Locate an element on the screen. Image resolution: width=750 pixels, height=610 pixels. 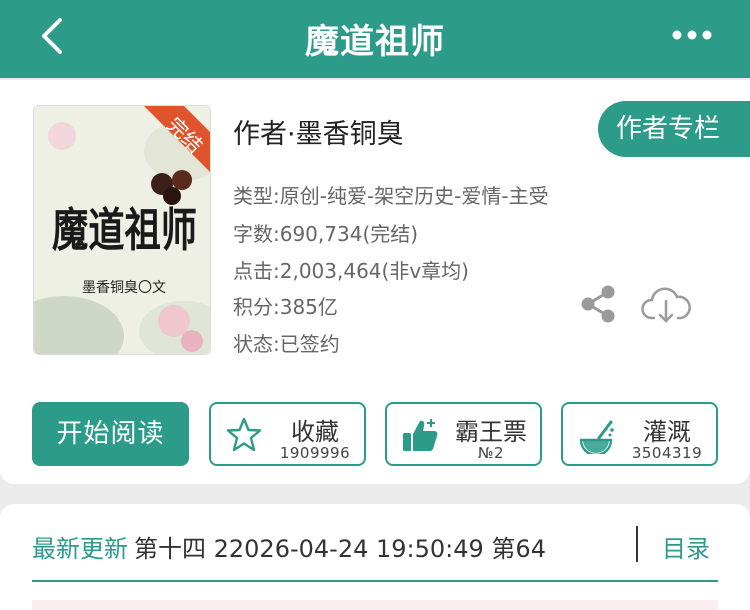
book-cover: 魔道祖师 墨香铜臭〇文 完结 is located at coordinates (122, 230).